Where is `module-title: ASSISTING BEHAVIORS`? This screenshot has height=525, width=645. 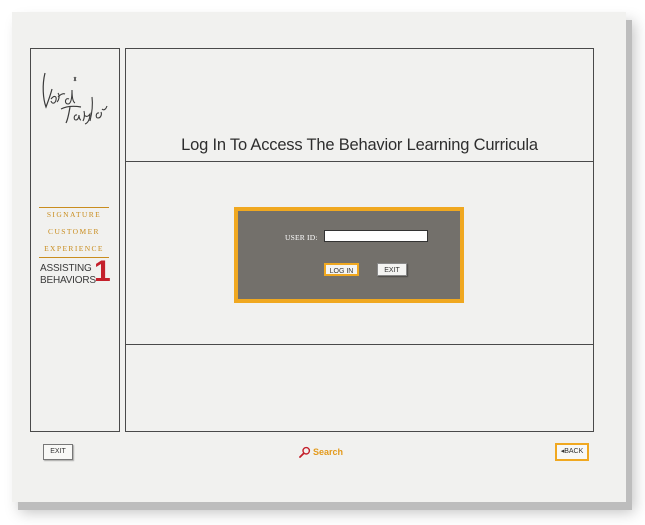 module-title: ASSISTING BEHAVIORS is located at coordinates (68, 275).